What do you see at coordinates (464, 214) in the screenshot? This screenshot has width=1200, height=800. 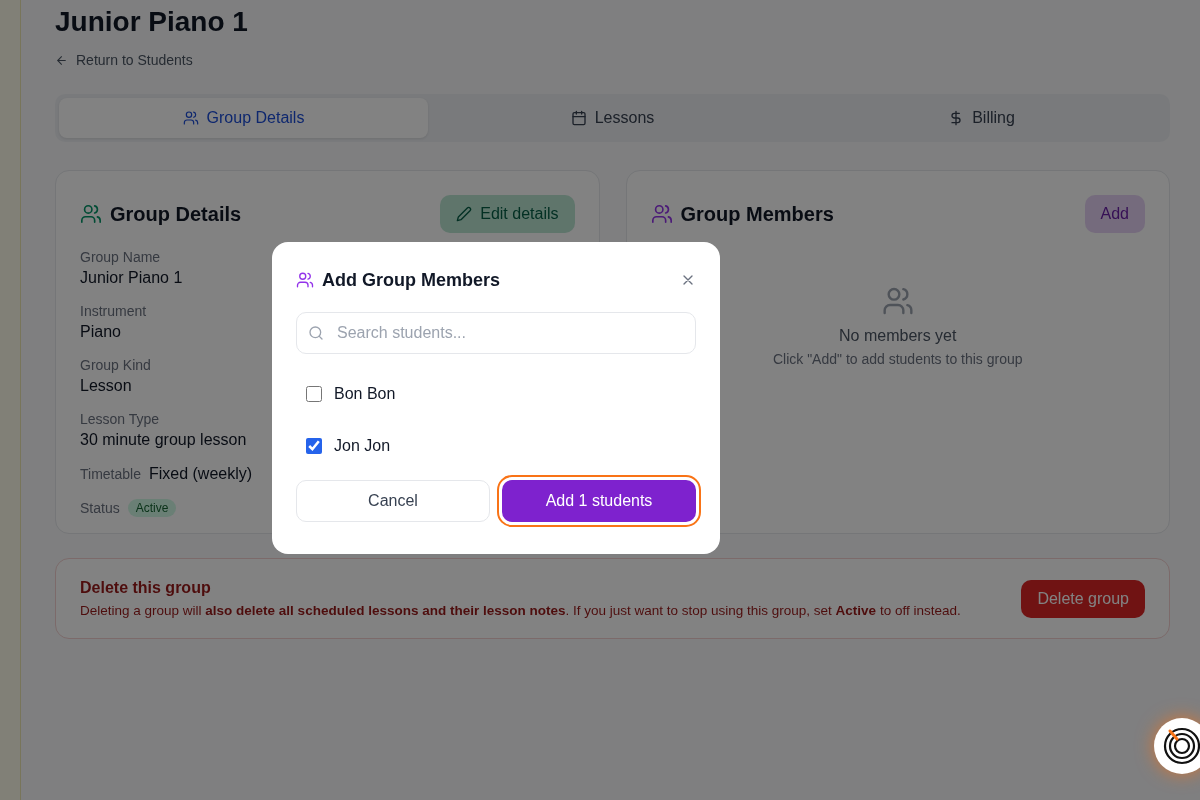 I see `pencil-icon` at bounding box center [464, 214].